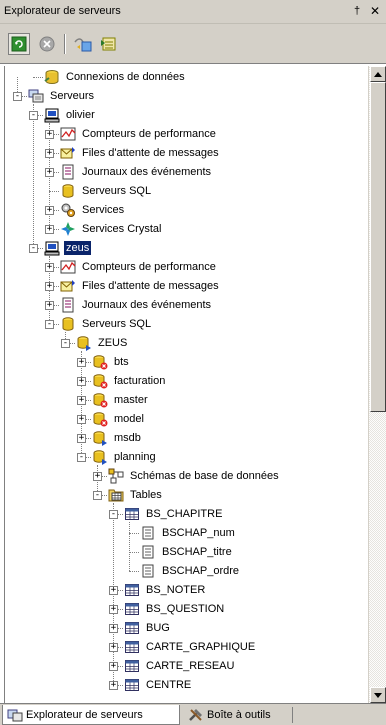 The height and width of the screenshot is (725, 386). Describe the element at coordinates (147, 172) in the screenshot. I see `tree-node-label: Journaux des événements` at that location.